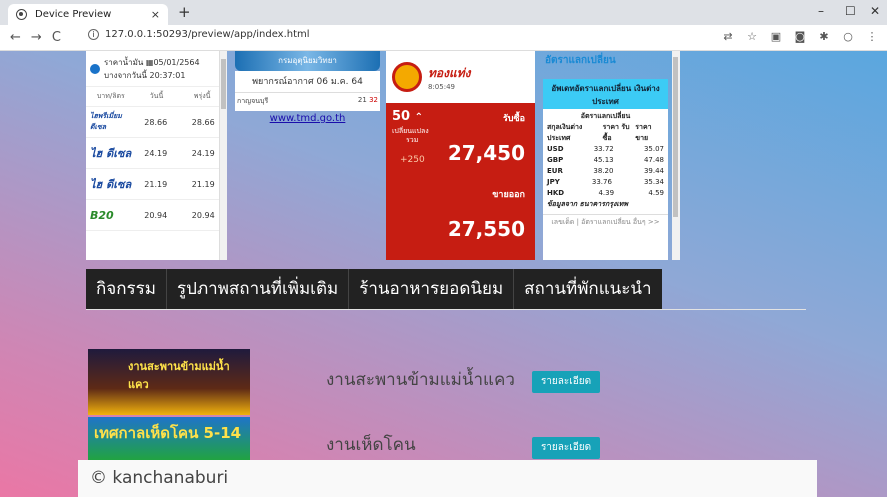  I want to click on event-image-text: เทศกาลเห็ดโคน 5-14, so click(168, 433).